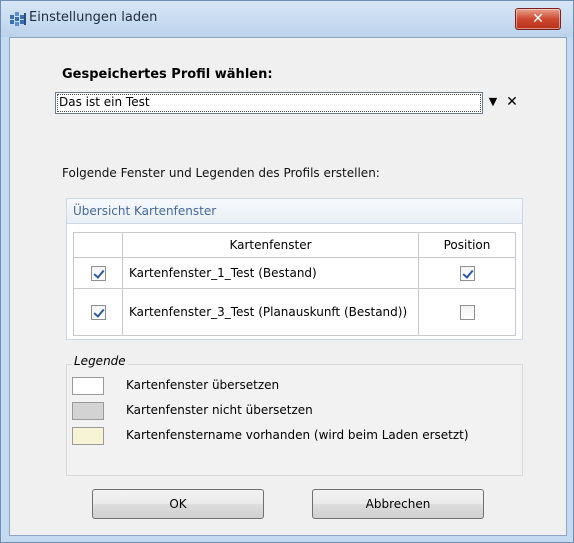 This screenshot has width=574, height=543. I want to click on table-header-row: Kartenfenster Position, so click(294, 245).